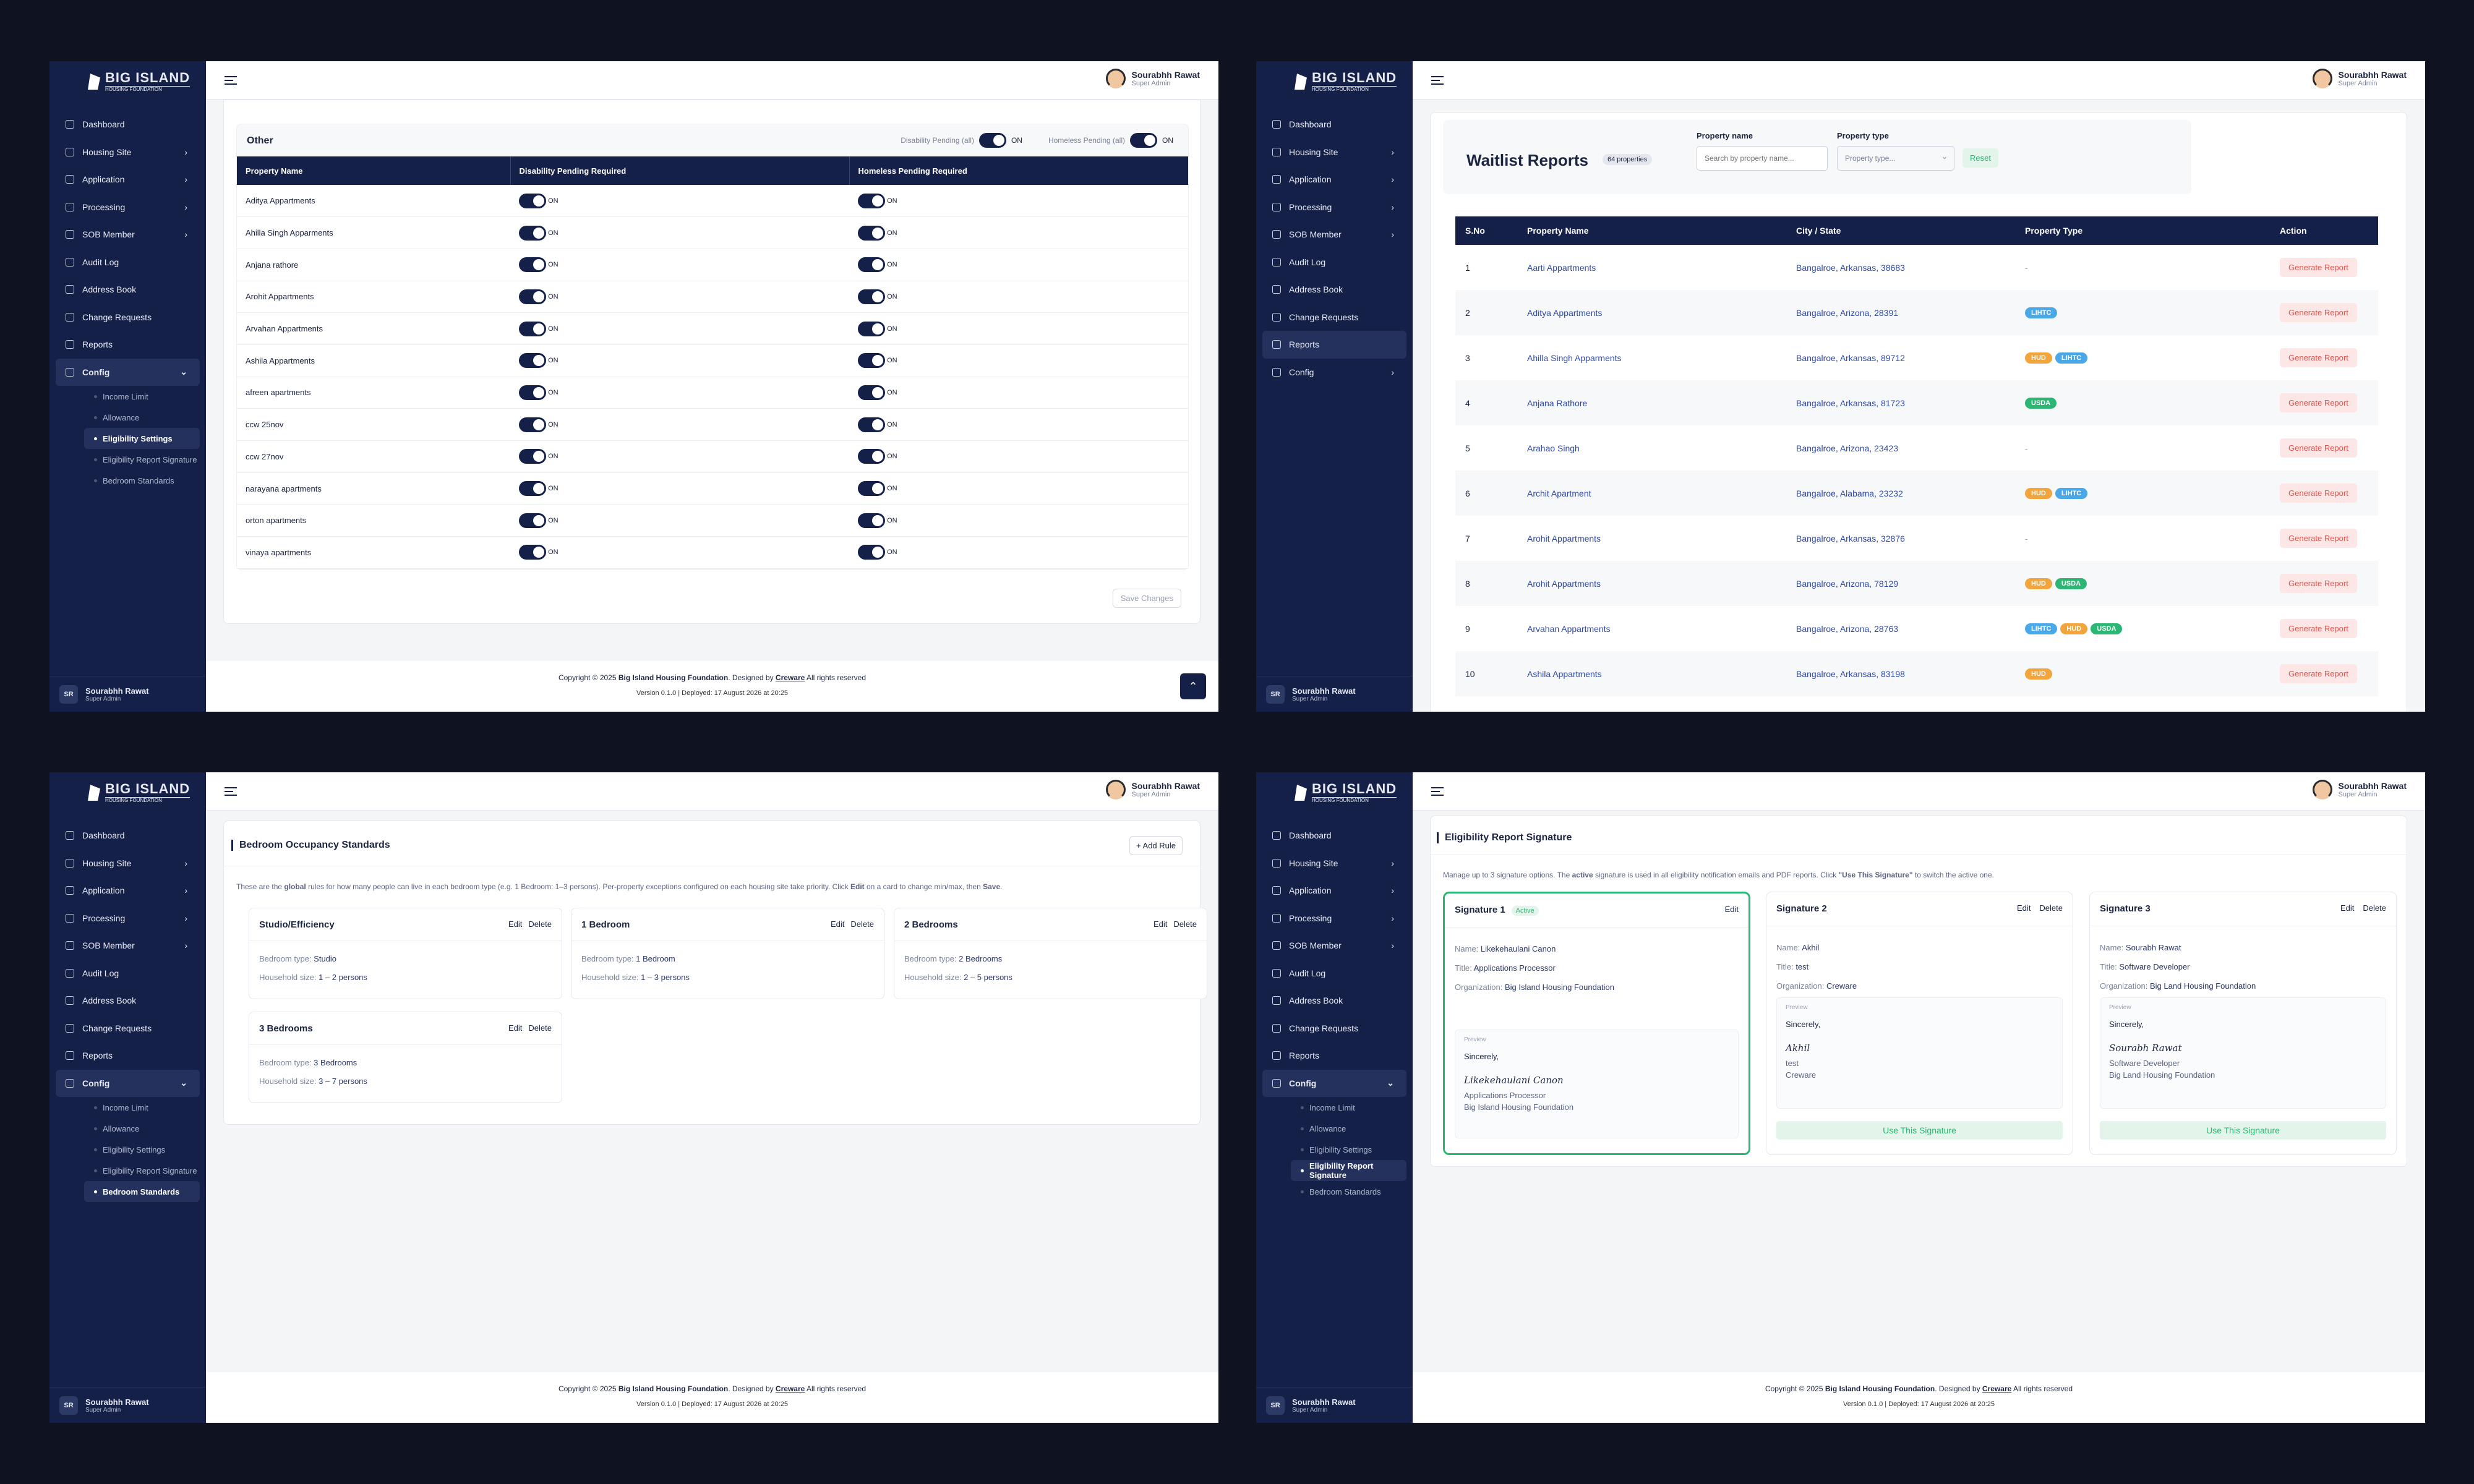 The height and width of the screenshot is (1484, 2474). I want to click on sidebar-item: Processing ›, so click(128, 207).